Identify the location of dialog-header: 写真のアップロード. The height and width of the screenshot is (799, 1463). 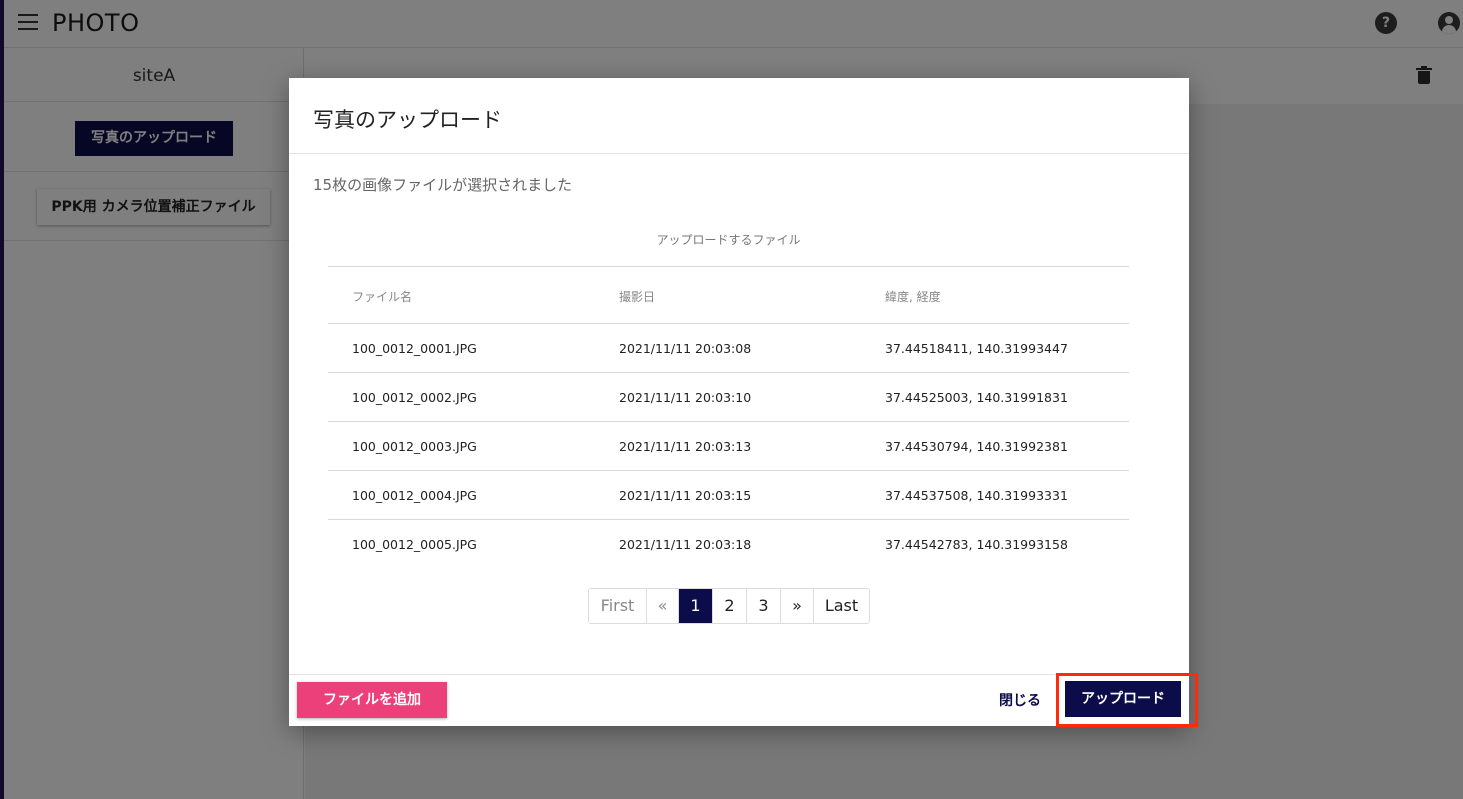
(739, 116).